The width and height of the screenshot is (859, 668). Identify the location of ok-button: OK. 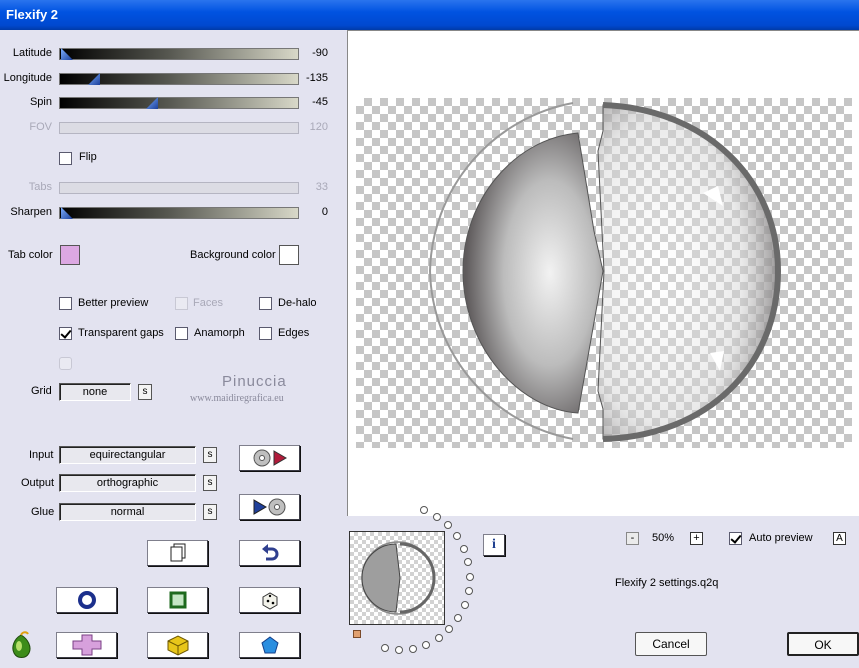
(823, 644).